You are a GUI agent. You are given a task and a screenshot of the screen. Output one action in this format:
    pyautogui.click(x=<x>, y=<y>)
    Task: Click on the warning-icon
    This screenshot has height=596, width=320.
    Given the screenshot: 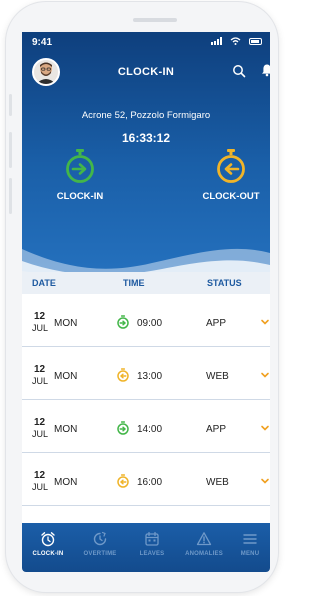 What is the action you would take?
    pyautogui.click(x=204, y=539)
    